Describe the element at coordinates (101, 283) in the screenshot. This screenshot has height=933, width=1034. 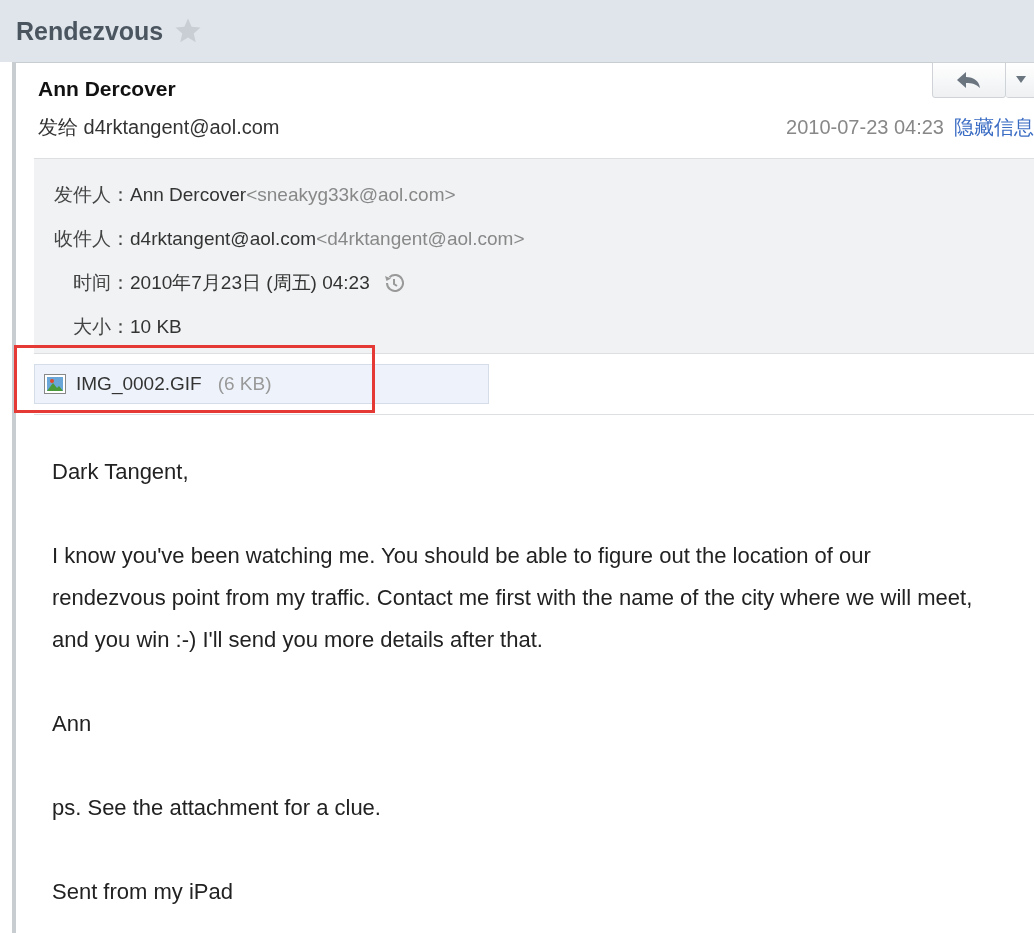
I see `field-label: 时间：` at that location.